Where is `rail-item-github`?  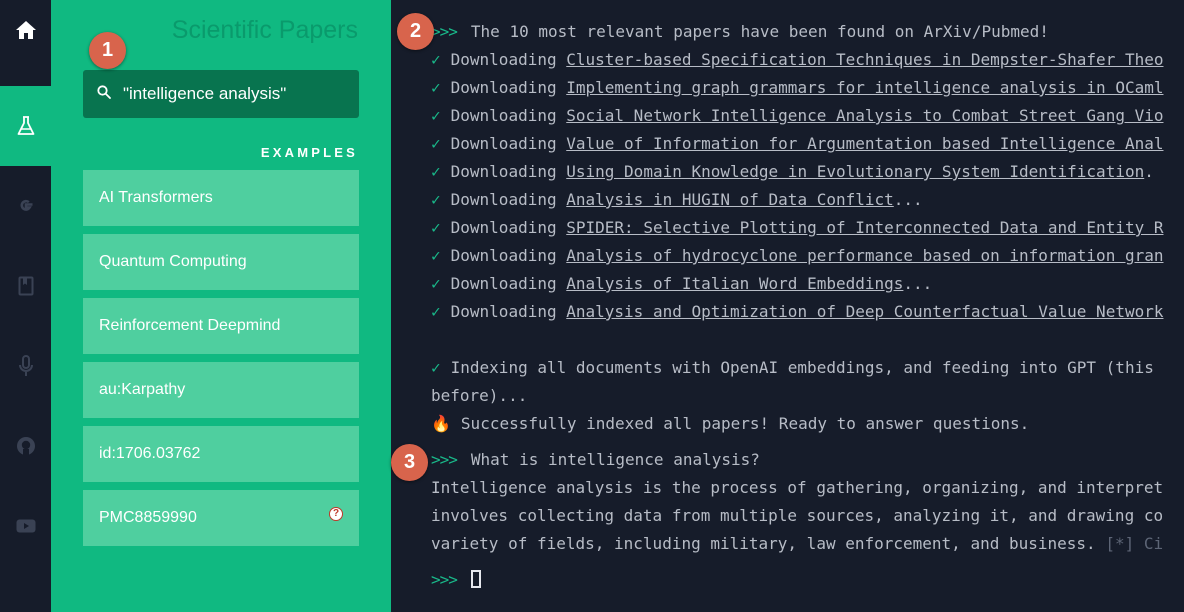
rail-item-github is located at coordinates (25, 446).